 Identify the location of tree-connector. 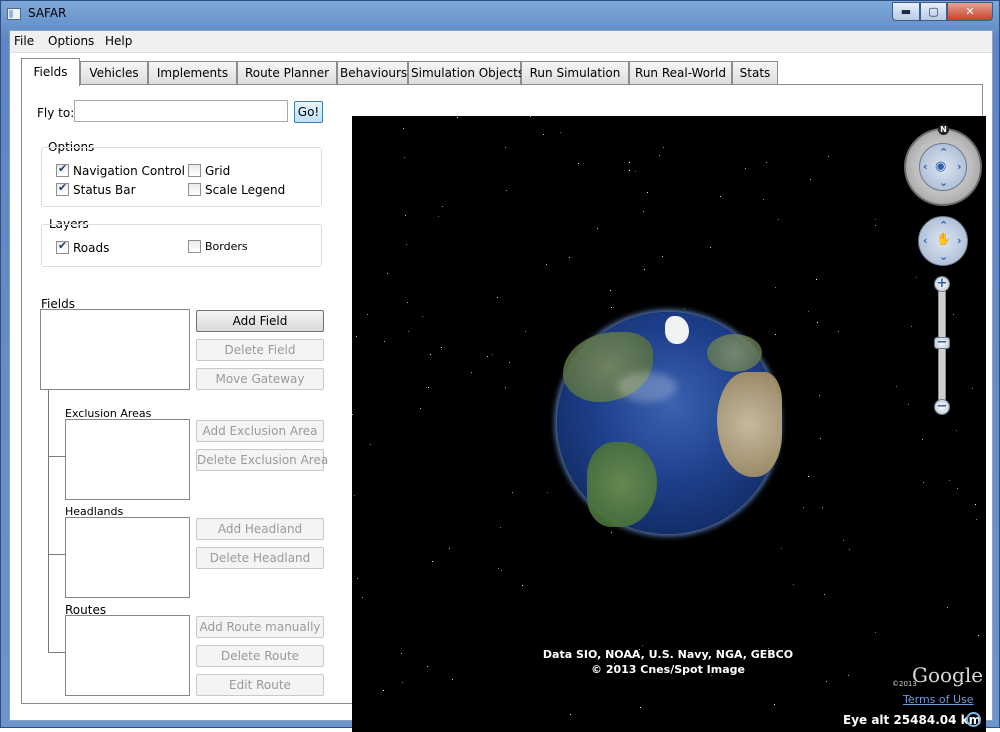
(48, 521).